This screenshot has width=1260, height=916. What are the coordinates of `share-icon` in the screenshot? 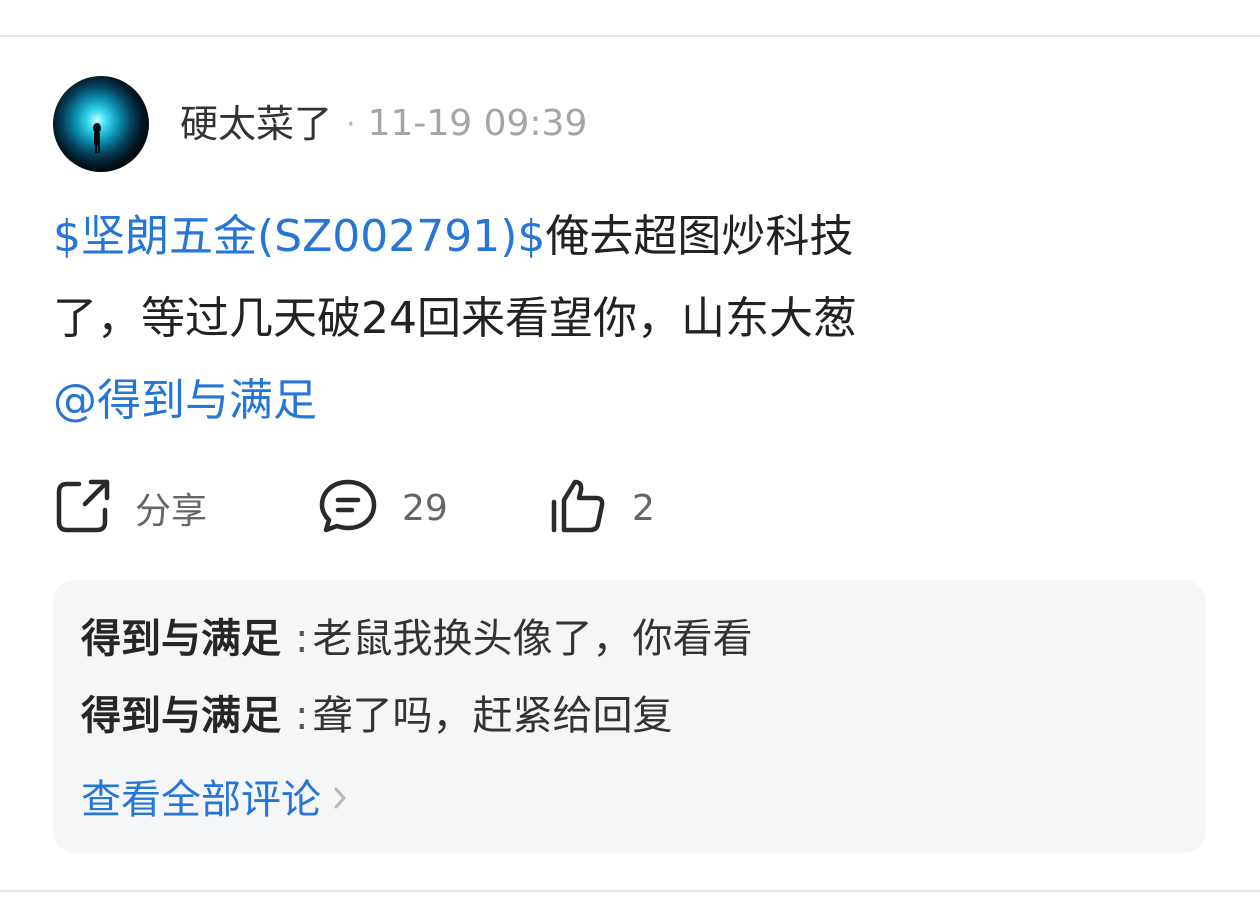 It's located at (83, 508).